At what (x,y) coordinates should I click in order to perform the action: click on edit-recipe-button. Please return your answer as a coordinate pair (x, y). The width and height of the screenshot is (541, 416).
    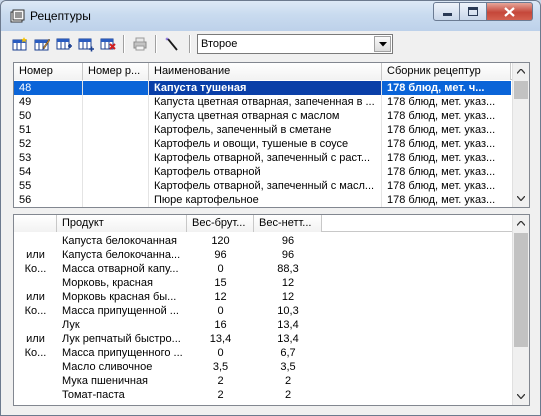
    Looking at the image, I should click on (42, 44).